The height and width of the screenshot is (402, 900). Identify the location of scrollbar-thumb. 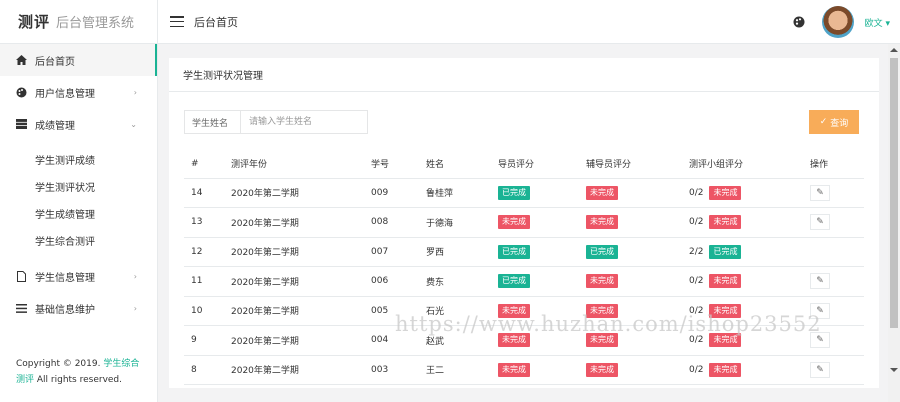
(894, 193).